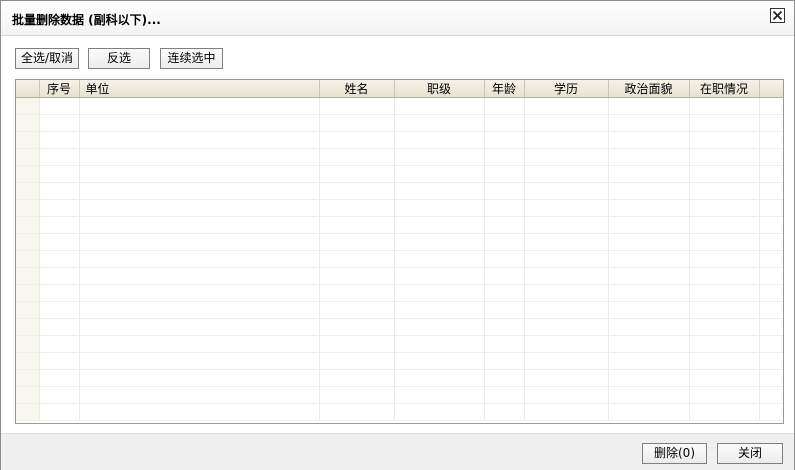  What do you see at coordinates (724, 89) in the screenshot?
I see `column-header-employment-status: 在职情况` at bounding box center [724, 89].